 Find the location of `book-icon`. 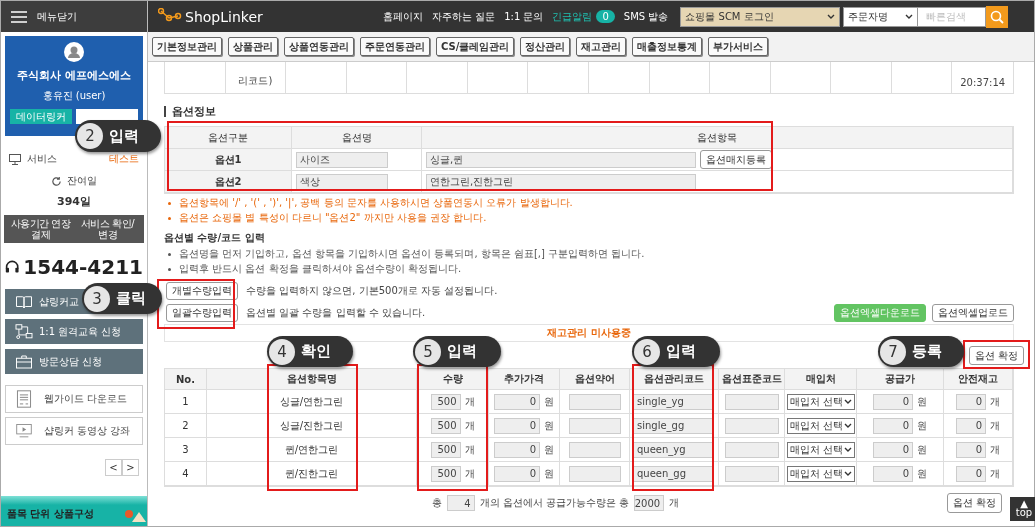

book-icon is located at coordinates (24, 301).